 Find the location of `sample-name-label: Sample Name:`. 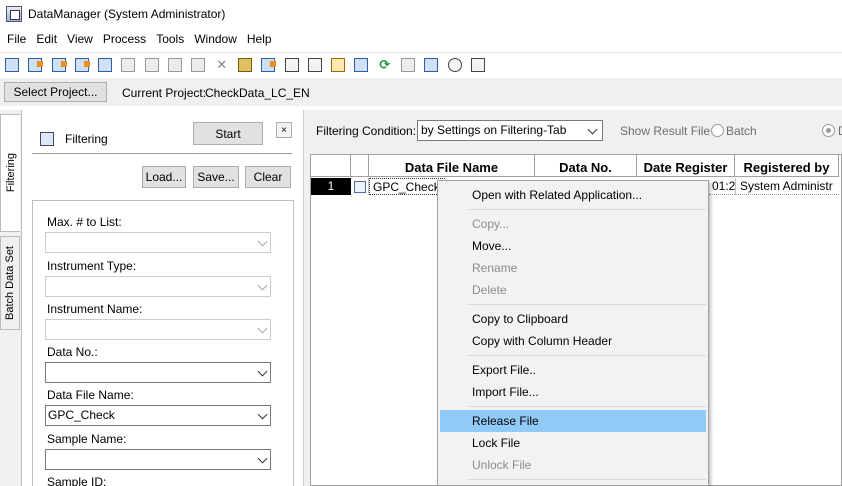

sample-name-label: Sample Name: is located at coordinates (87, 439).